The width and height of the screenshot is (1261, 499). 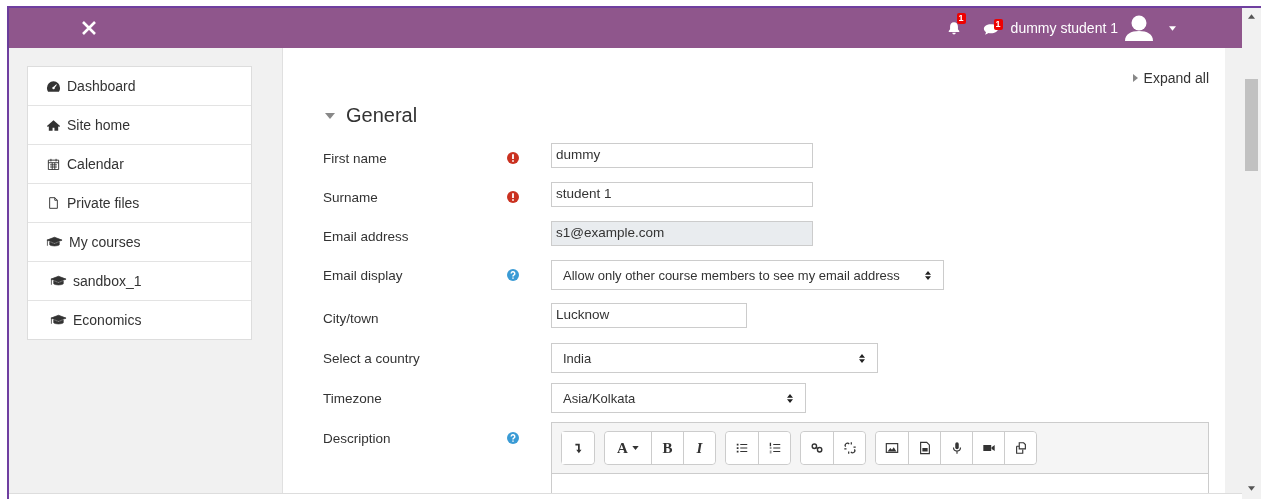 I want to click on bulleted-list-icon, so click(x=742, y=448).